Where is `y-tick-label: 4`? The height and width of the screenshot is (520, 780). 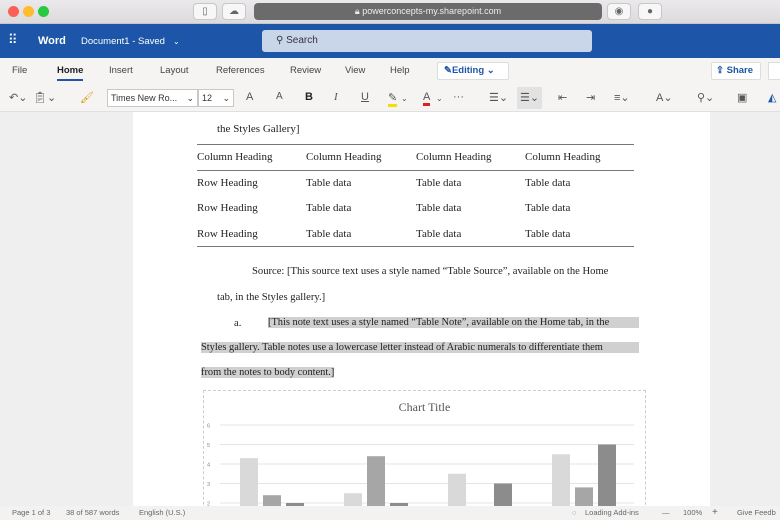
y-tick-label: 4 is located at coordinates (208, 466).